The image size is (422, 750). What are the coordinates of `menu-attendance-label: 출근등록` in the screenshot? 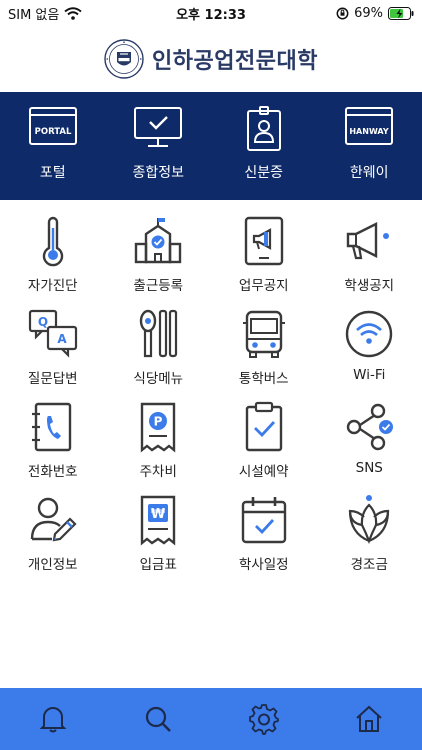 It's located at (158, 286).